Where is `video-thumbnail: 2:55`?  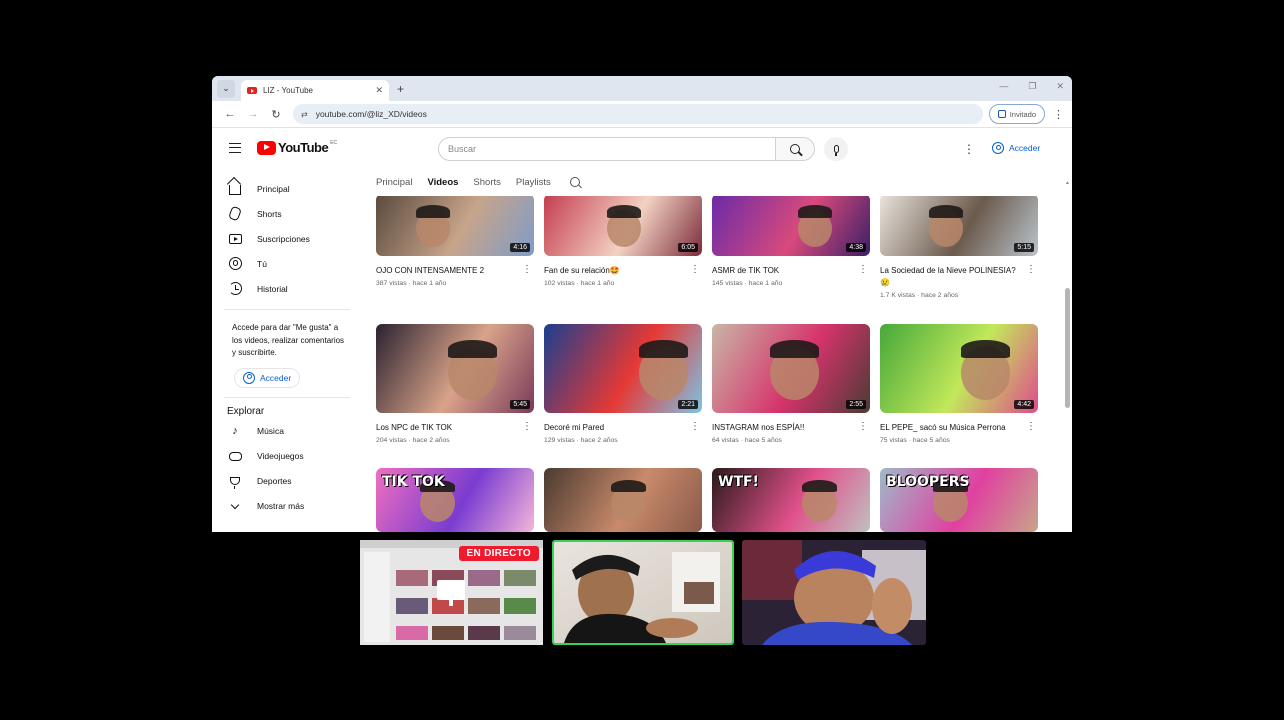
video-thumbnail: 2:55 is located at coordinates (791, 368).